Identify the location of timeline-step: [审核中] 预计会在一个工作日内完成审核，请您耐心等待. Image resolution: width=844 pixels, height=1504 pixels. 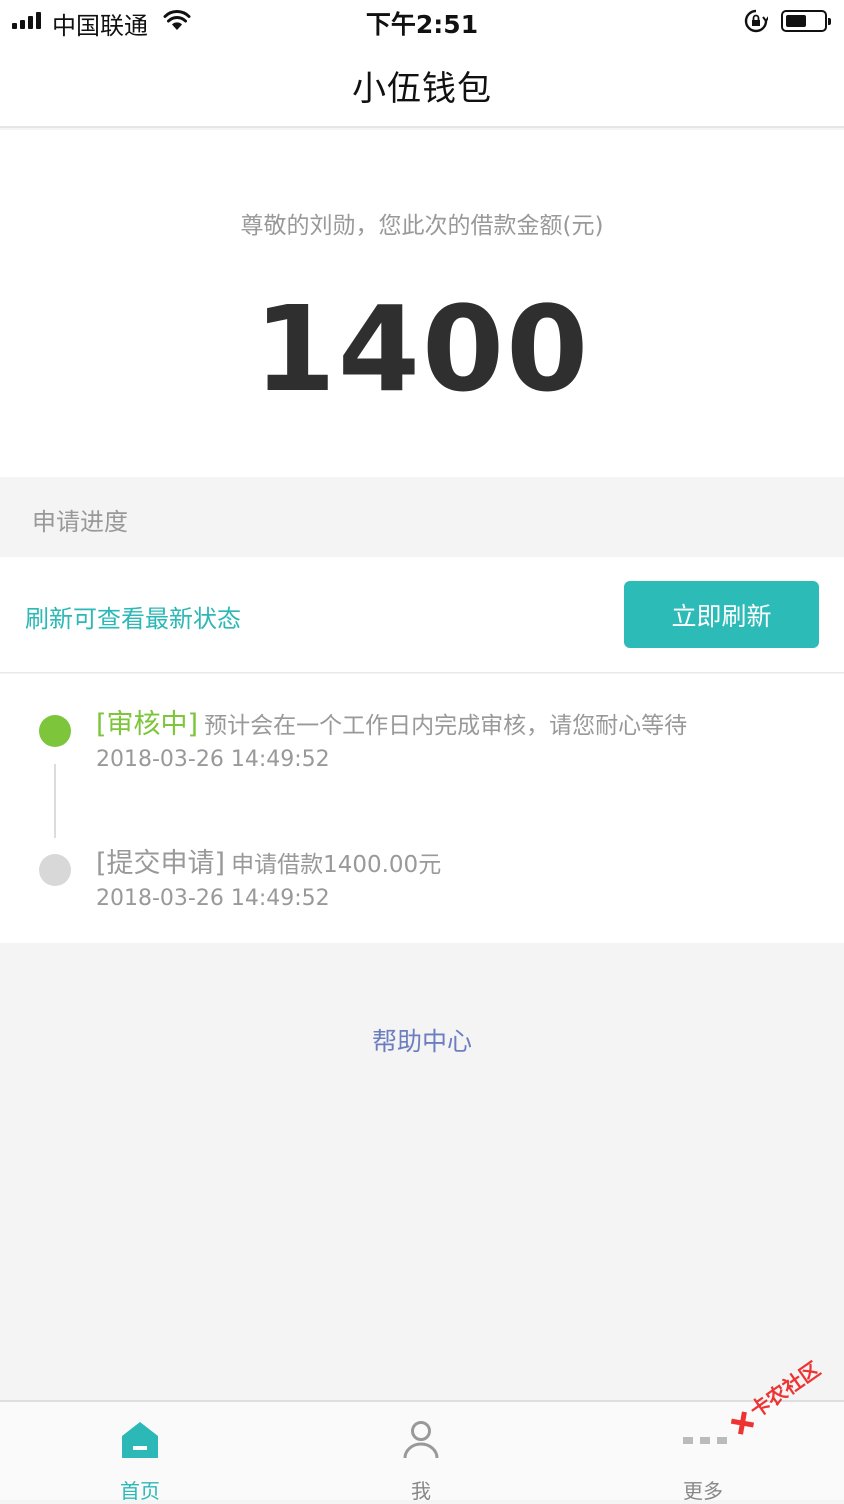
(391, 721).